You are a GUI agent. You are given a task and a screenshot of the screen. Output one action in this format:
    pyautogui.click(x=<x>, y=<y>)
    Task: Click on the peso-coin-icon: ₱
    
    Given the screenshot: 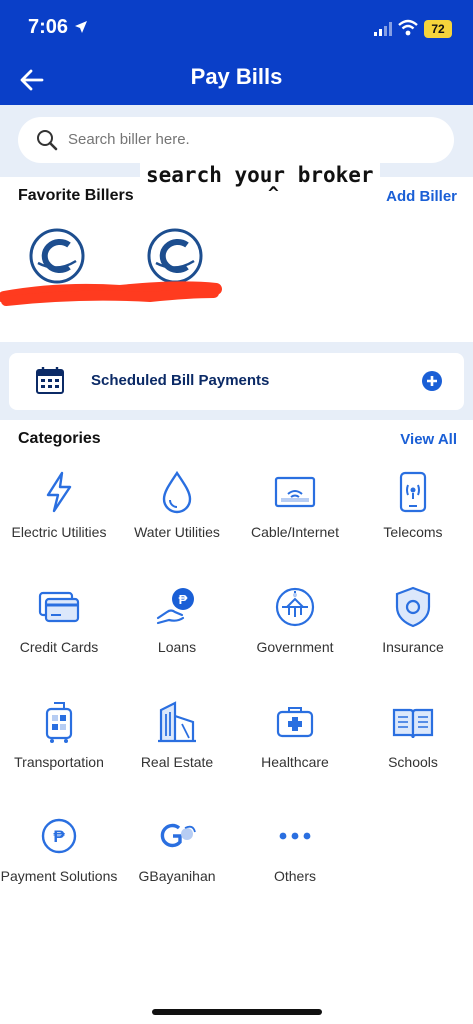 What is the action you would take?
    pyautogui.click(x=59, y=836)
    